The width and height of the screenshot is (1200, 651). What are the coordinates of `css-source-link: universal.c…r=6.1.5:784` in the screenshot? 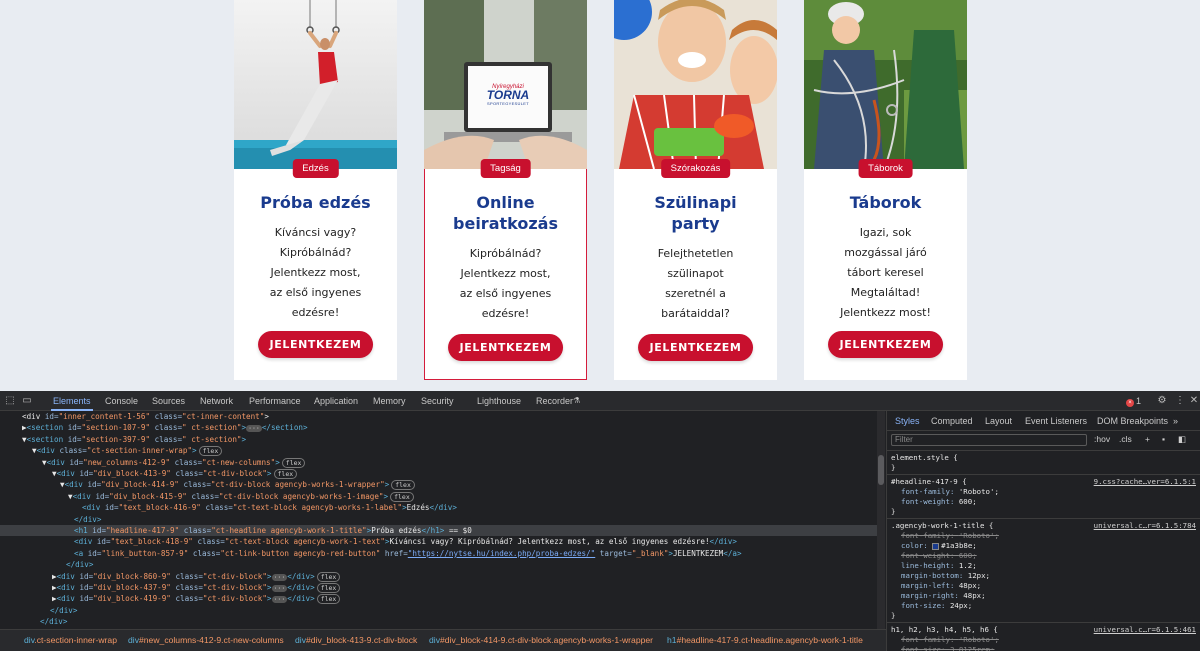 It's located at (1145, 526).